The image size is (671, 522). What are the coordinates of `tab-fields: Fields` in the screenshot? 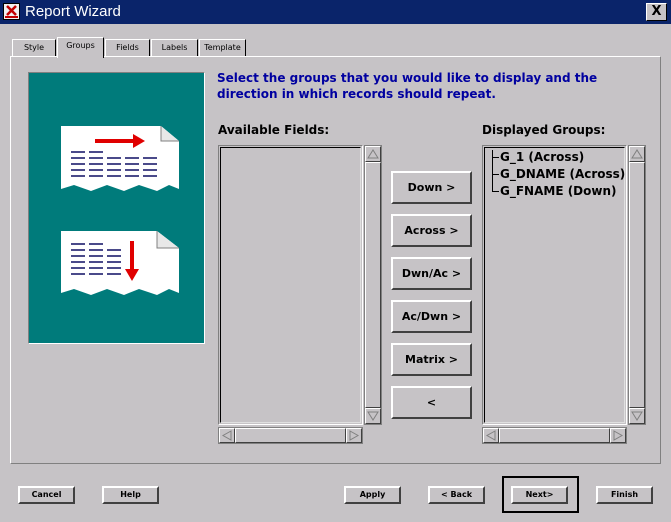 It's located at (127, 47).